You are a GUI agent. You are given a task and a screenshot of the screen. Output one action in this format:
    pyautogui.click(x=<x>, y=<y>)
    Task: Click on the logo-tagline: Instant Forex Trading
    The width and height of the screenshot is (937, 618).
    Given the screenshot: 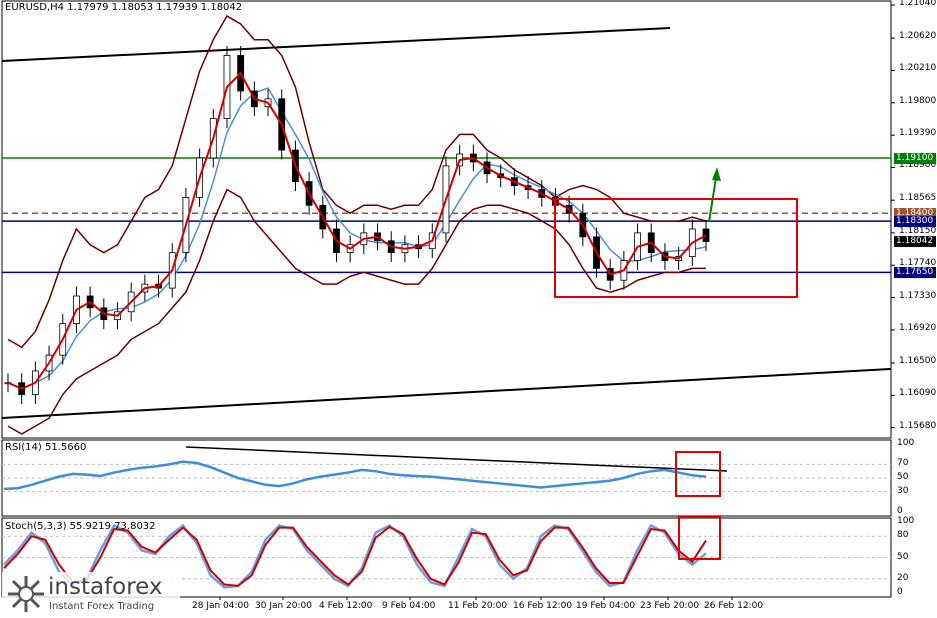 What is the action you would take?
    pyautogui.click(x=102, y=606)
    